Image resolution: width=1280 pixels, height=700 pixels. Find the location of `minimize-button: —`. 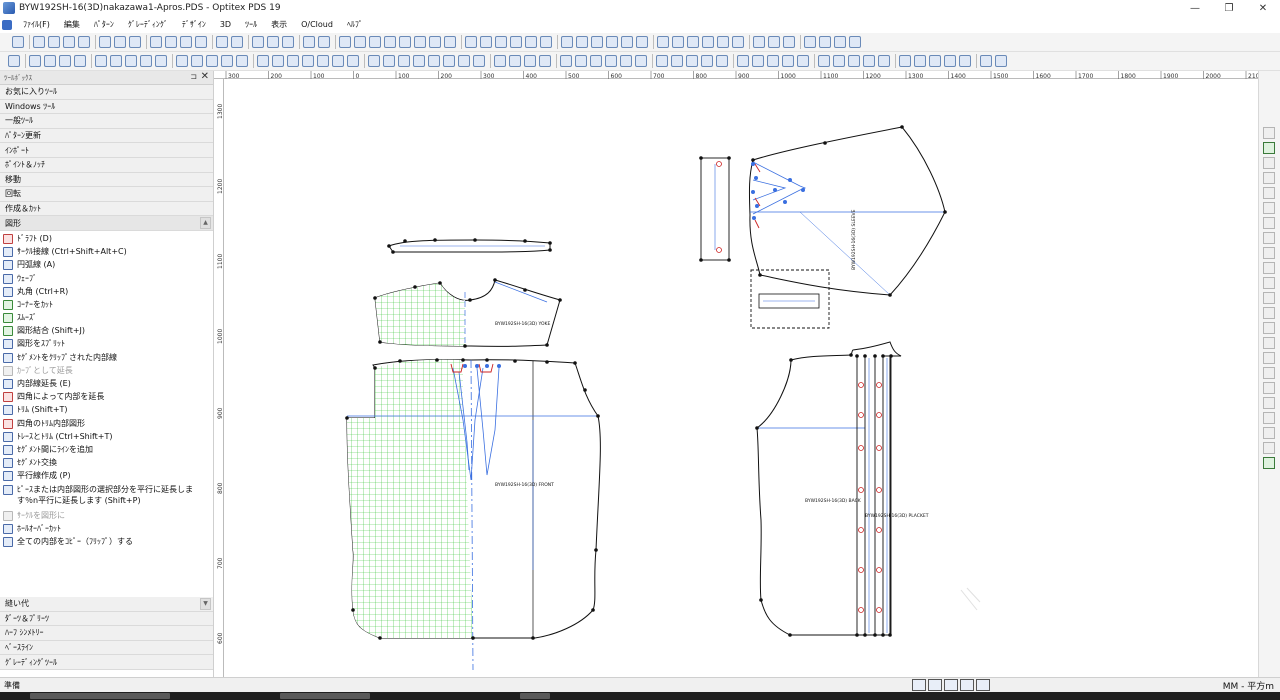

minimize-button: — is located at coordinates (1195, 8).